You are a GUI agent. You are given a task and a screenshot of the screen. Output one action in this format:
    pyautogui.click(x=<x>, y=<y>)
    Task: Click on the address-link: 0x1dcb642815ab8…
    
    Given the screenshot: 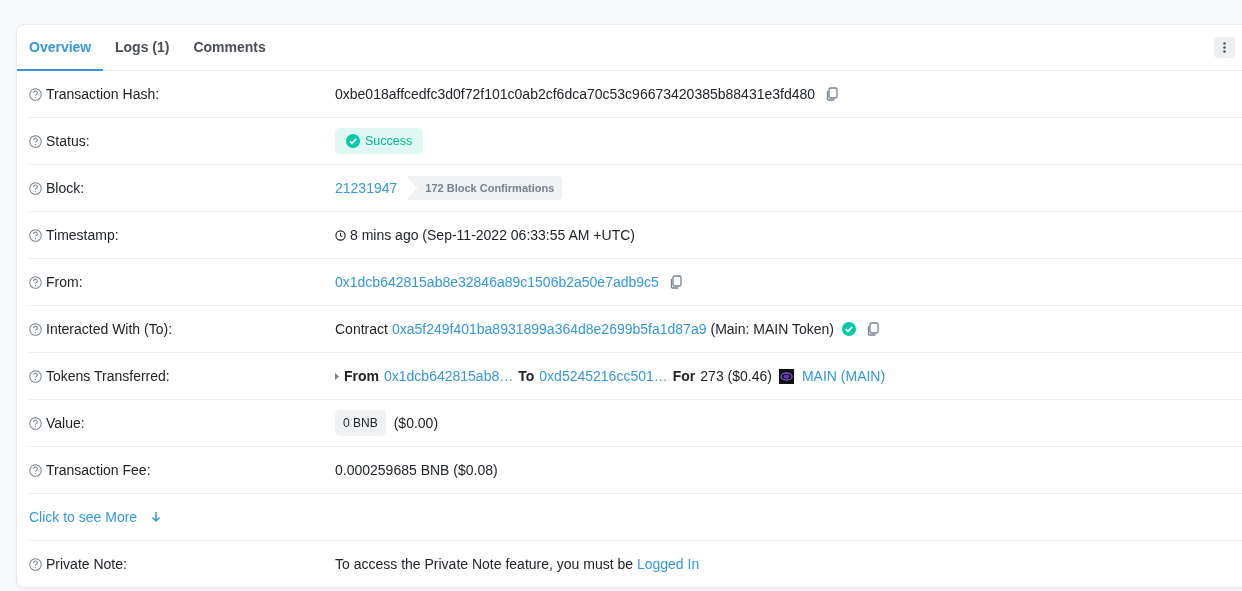 What is the action you would take?
    pyautogui.click(x=449, y=376)
    